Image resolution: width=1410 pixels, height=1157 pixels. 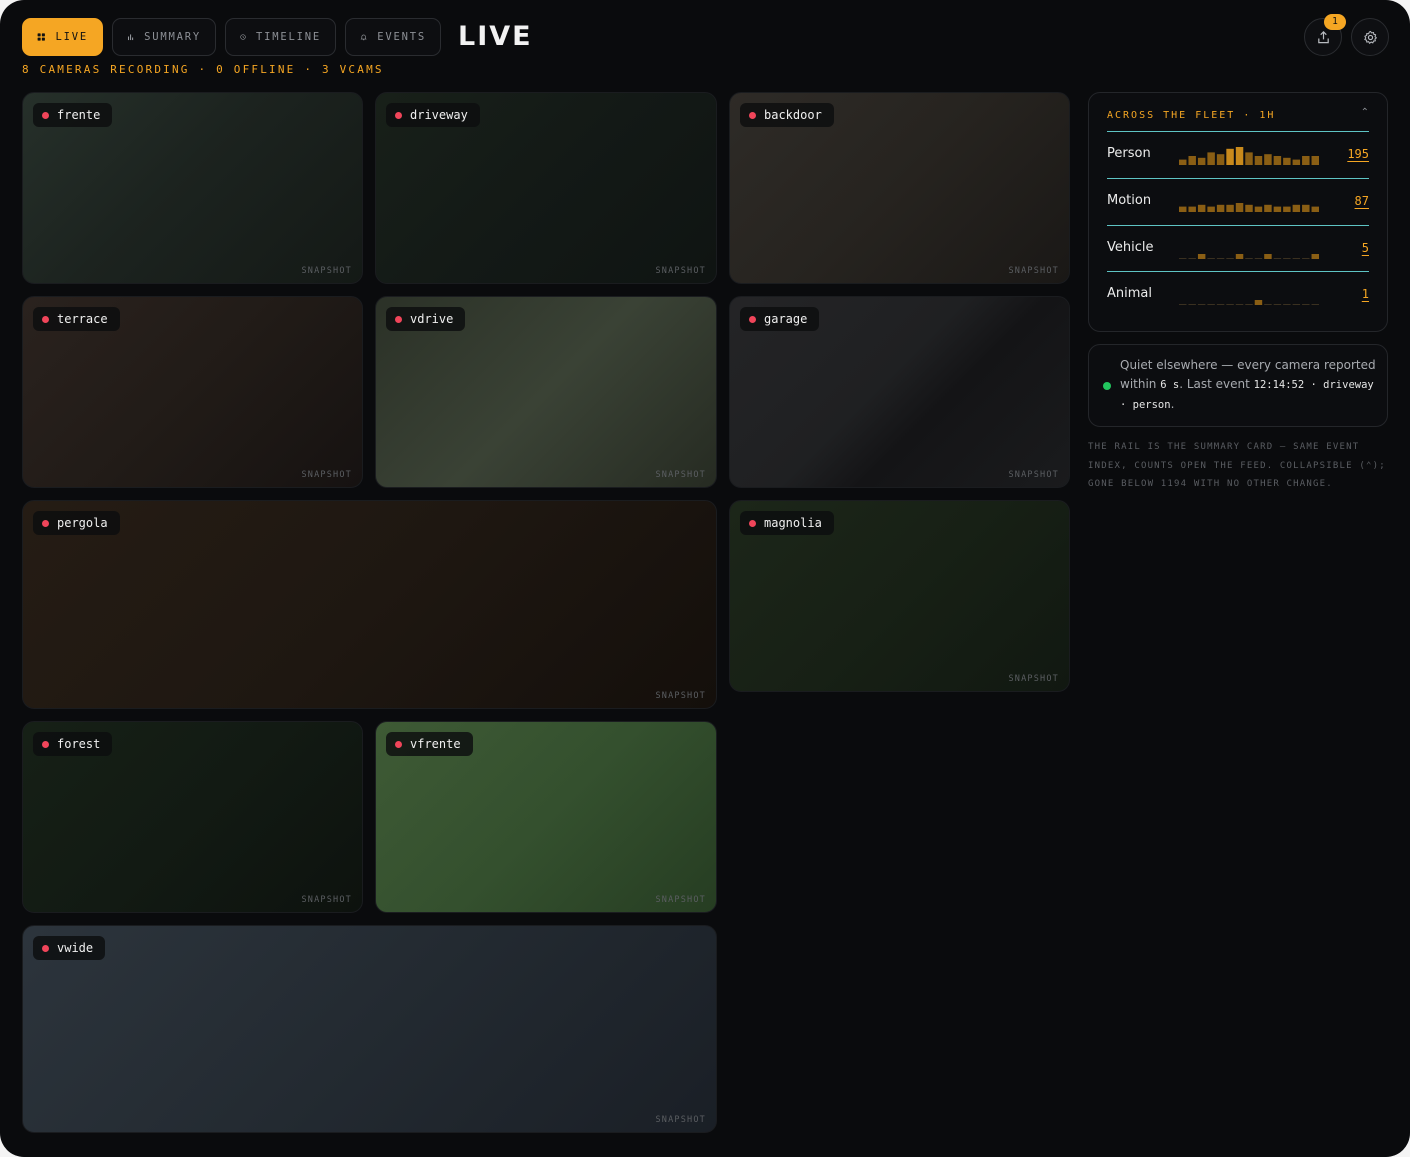 I want to click on tab-events: EVENTS, so click(x=393, y=37).